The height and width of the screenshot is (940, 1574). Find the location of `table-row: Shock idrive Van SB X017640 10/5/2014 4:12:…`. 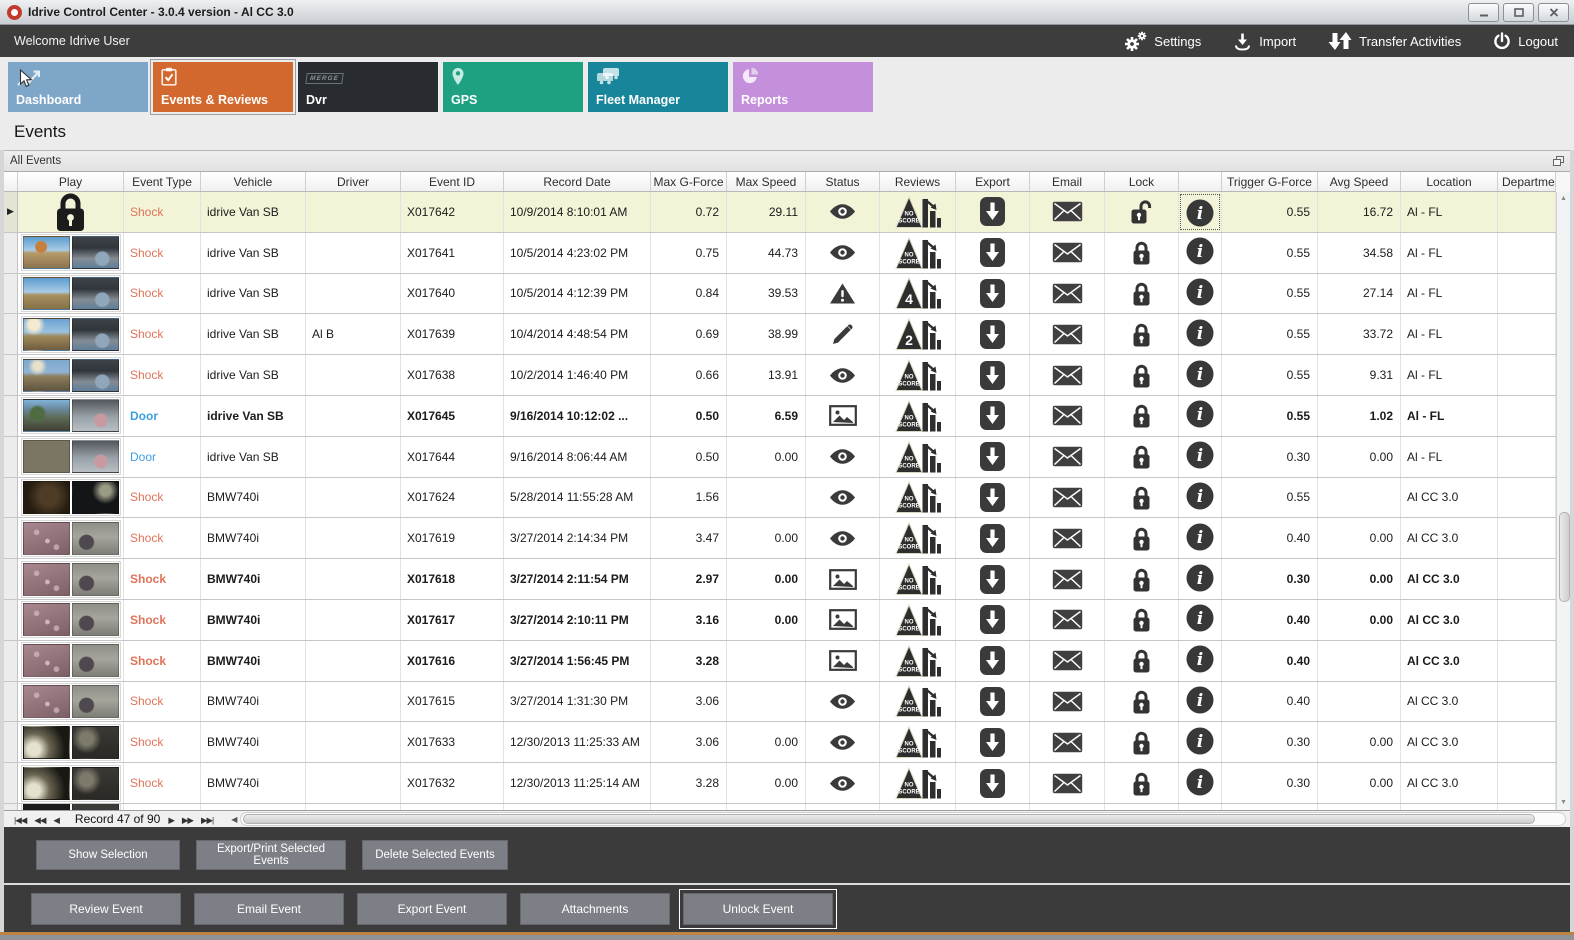

table-row: Shock idrive Van SB X017640 10/5/2014 4:12:… is located at coordinates (780, 294).